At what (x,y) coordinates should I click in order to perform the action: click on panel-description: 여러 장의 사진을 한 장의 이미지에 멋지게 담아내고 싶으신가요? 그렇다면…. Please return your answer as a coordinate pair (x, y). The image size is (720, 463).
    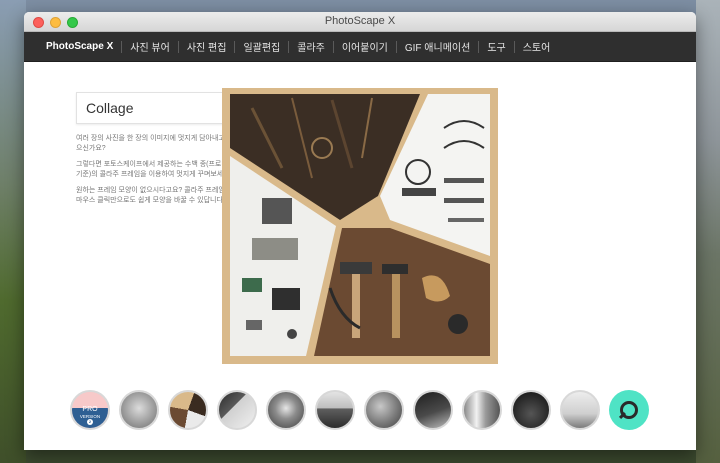
    Looking at the image, I should click on (156, 169).